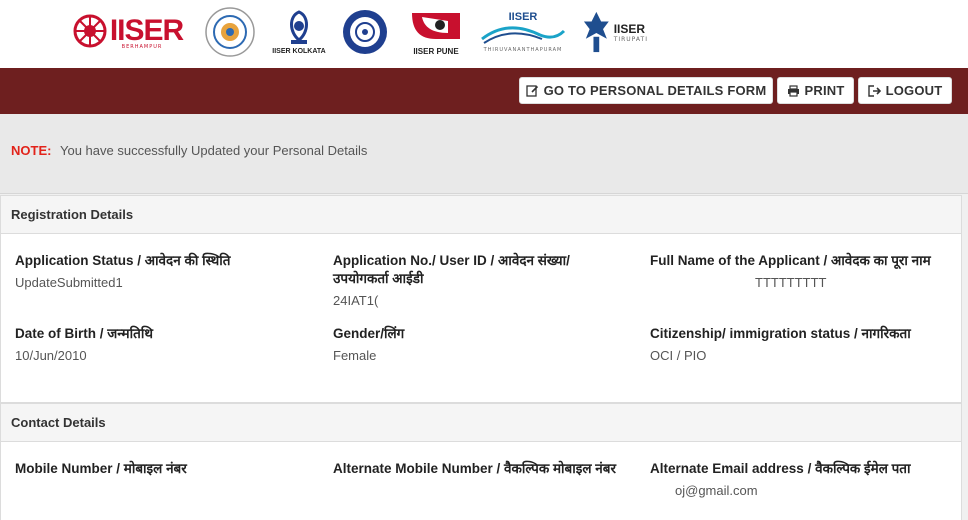 The image size is (968, 520). Describe the element at coordinates (523, 50) in the screenshot. I see `logo-subtext: THIRUVANANTHAPURAM` at that location.